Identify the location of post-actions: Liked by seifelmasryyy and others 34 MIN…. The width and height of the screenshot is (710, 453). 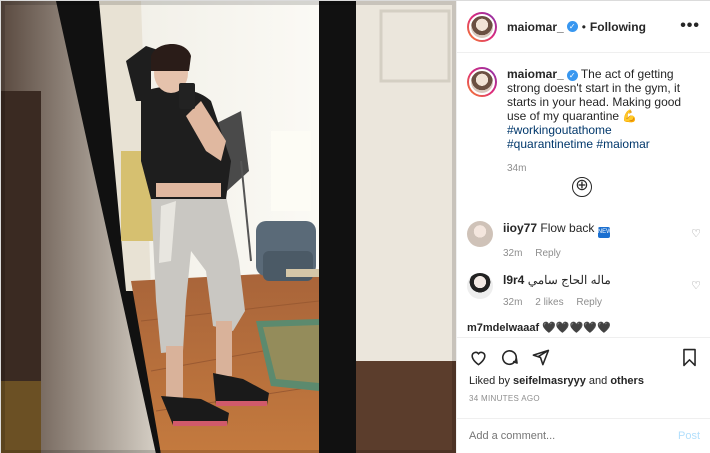
(583, 395).